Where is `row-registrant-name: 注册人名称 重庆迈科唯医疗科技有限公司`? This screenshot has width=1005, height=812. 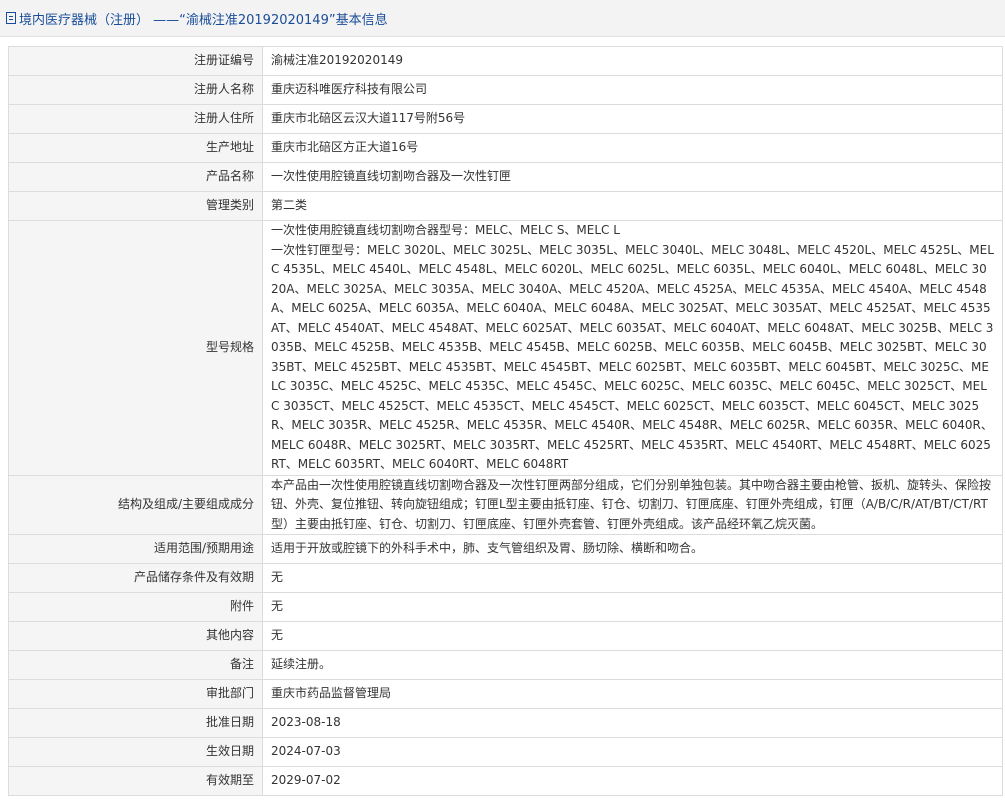 row-registrant-name: 注册人名称 重庆迈科唯医疗科技有限公司 is located at coordinates (505, 90).